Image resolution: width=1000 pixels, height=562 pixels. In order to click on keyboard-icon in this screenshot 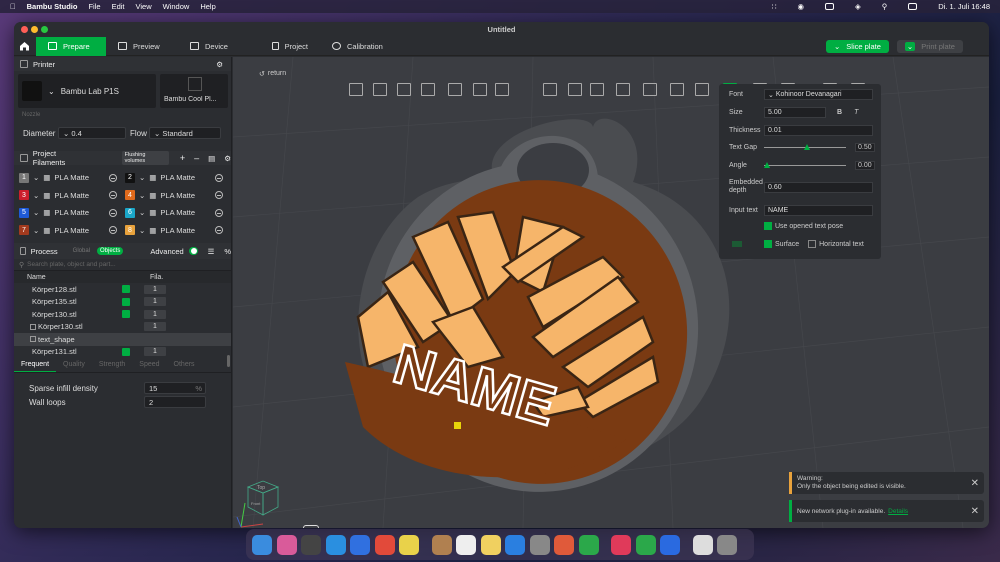, I will do `click(830, 6)`.